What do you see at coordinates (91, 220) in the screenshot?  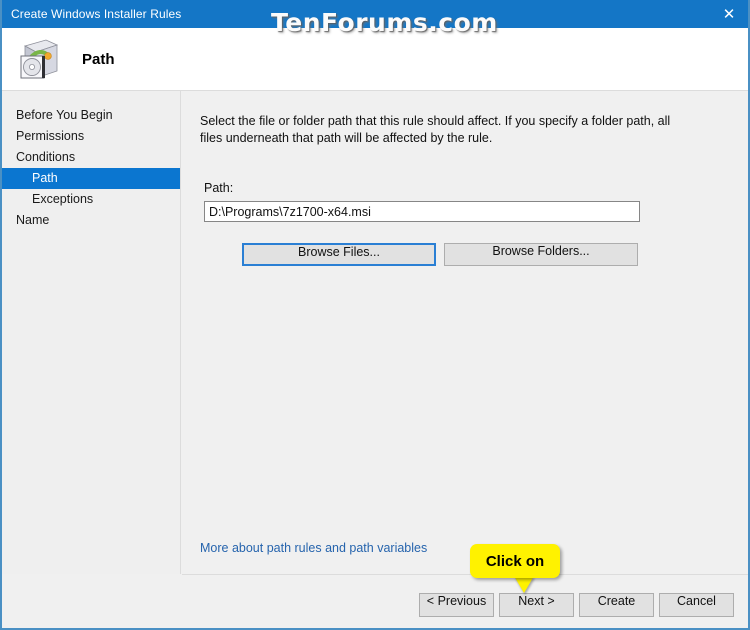 I see `sidebar-item-name: Name` at bounding box center [91, 220].